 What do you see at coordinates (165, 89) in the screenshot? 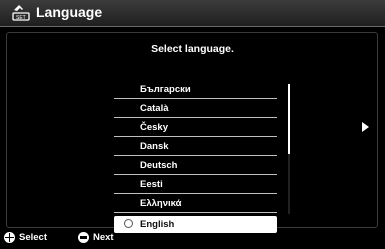
I see `language-label: Български` at bounding box center [165, 89].